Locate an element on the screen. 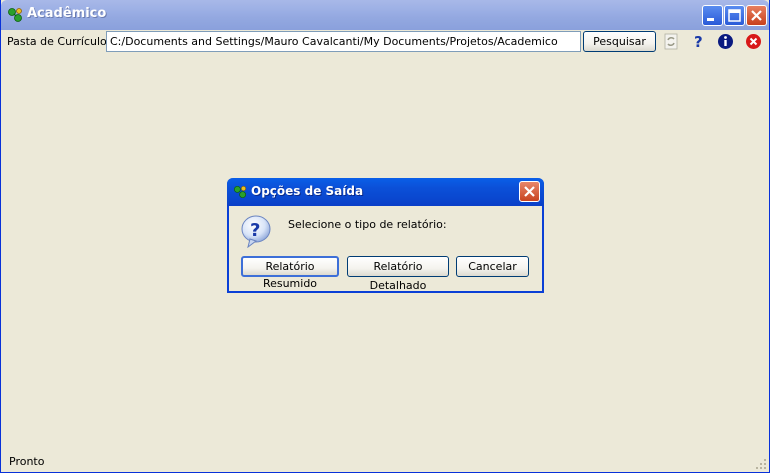 The height and width of the screenshot is (473, 770). close-button is located at coordinates (756, 15).